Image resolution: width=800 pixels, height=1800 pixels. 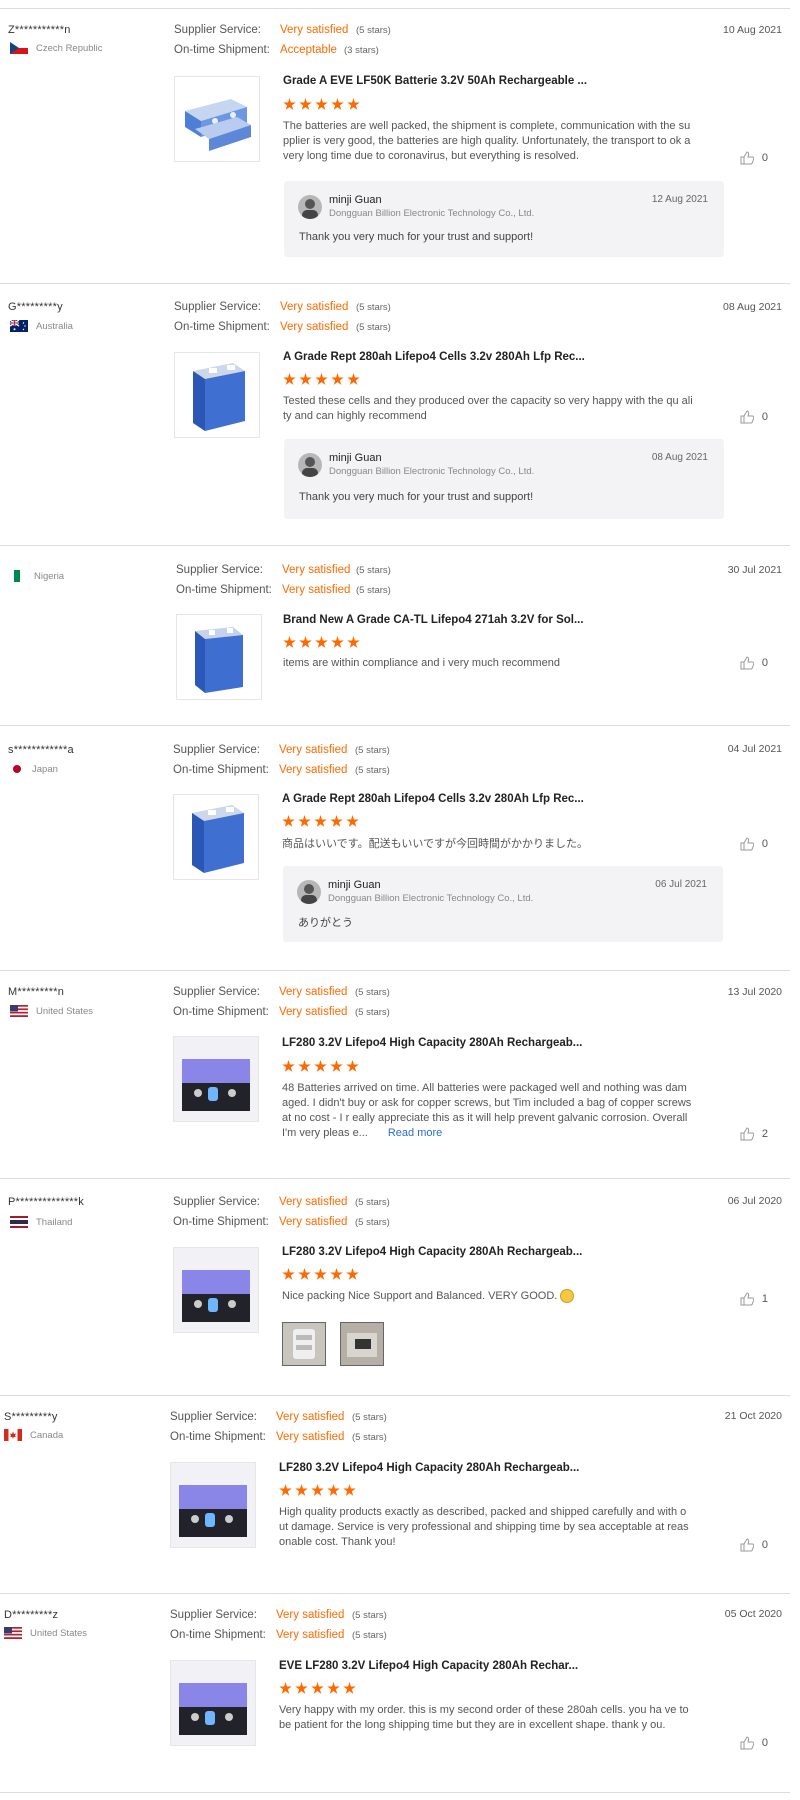 What do you see at coordinates (56, 48) in the screenshot?
I see `buyer-country: Czech Republic` at bounding box center [56, 48].